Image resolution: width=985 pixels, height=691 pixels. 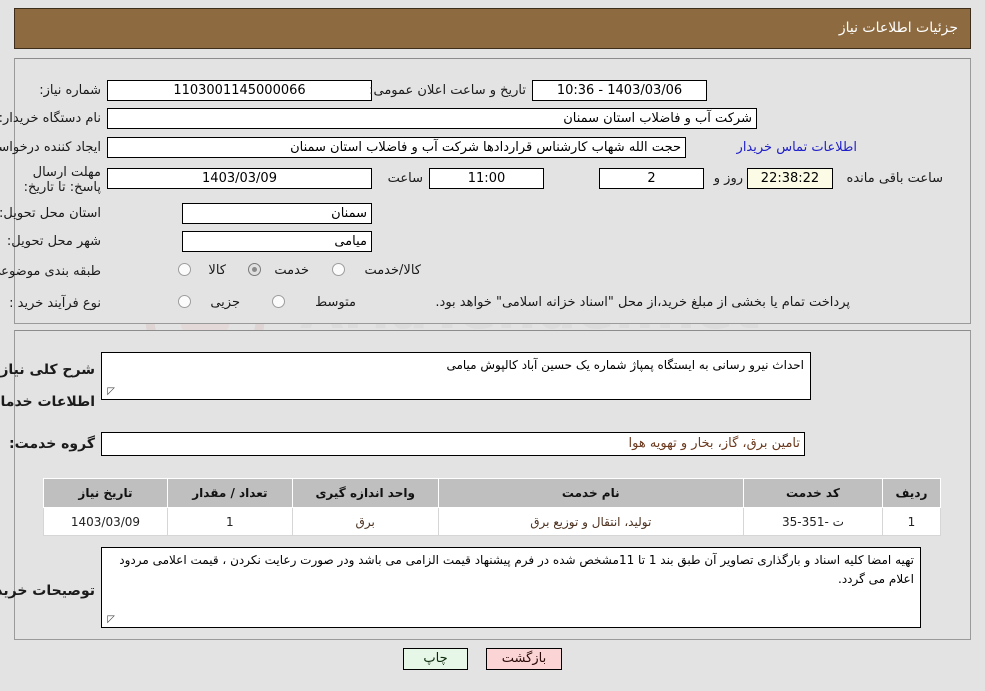 What do you see at coordinates (812, 493) in the screenshot?
I see `col-service-code: کد خدمت` at bounding box center [812, 493].